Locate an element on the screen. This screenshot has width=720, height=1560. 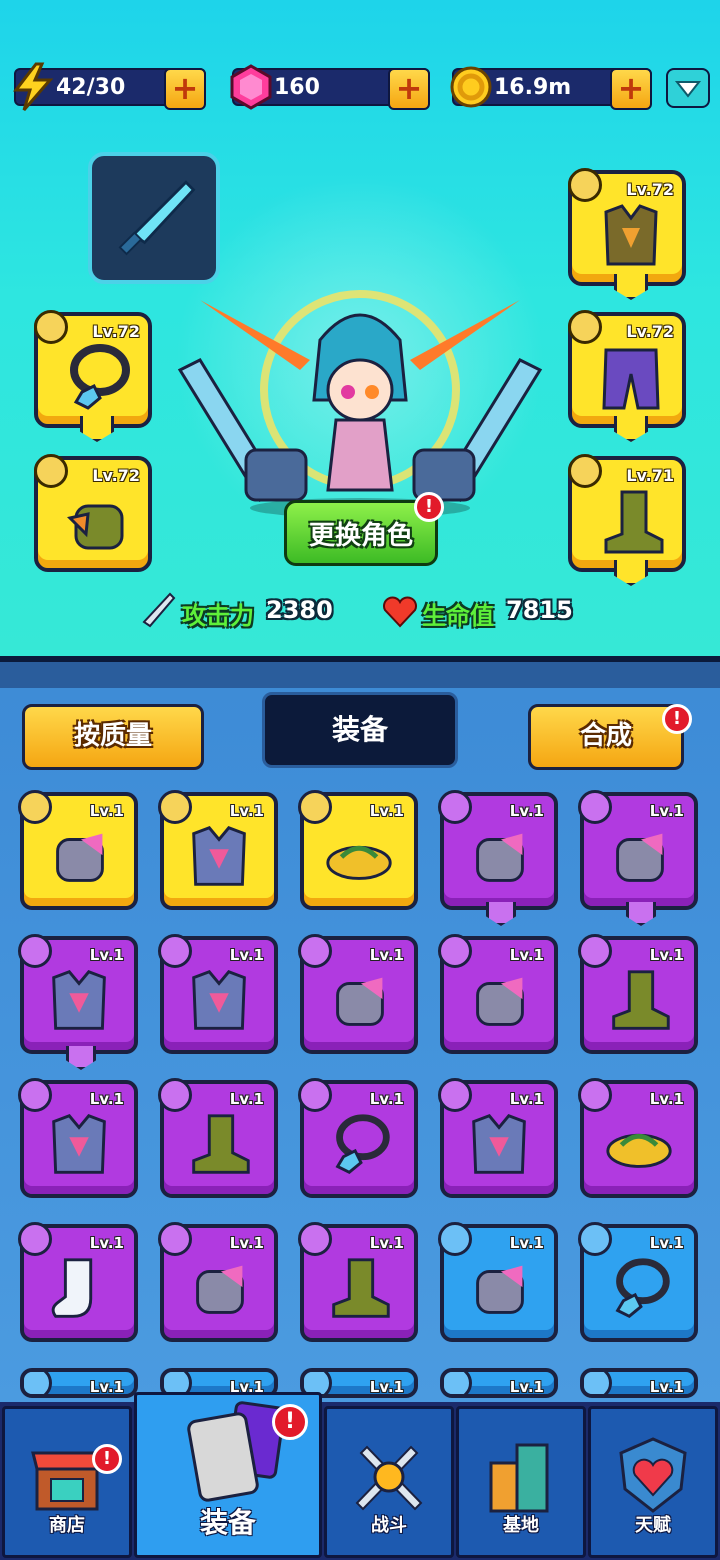
gem-icon is located at coordinates (251, 87).